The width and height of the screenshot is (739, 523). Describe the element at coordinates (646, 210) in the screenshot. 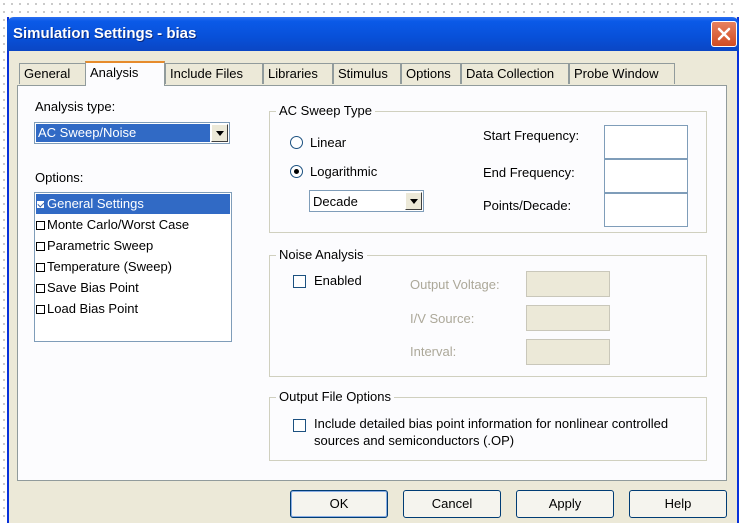

I see `points-per-decade-input` at that location.